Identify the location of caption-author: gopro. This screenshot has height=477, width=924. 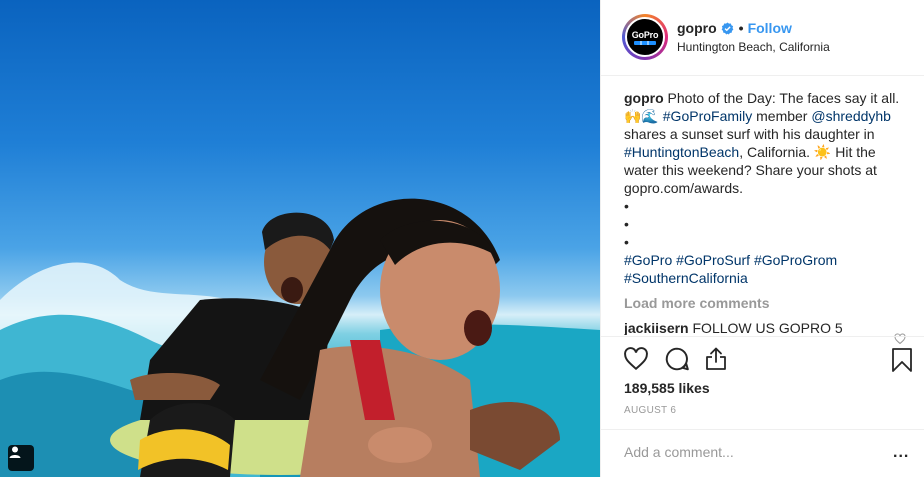
(644, 98).